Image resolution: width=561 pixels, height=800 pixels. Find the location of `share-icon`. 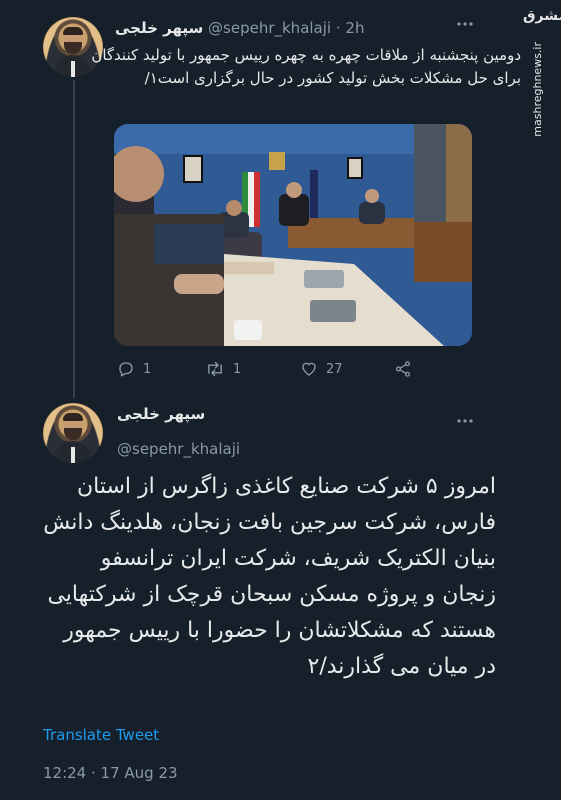

share-icon is located at coordinates (403, 369).